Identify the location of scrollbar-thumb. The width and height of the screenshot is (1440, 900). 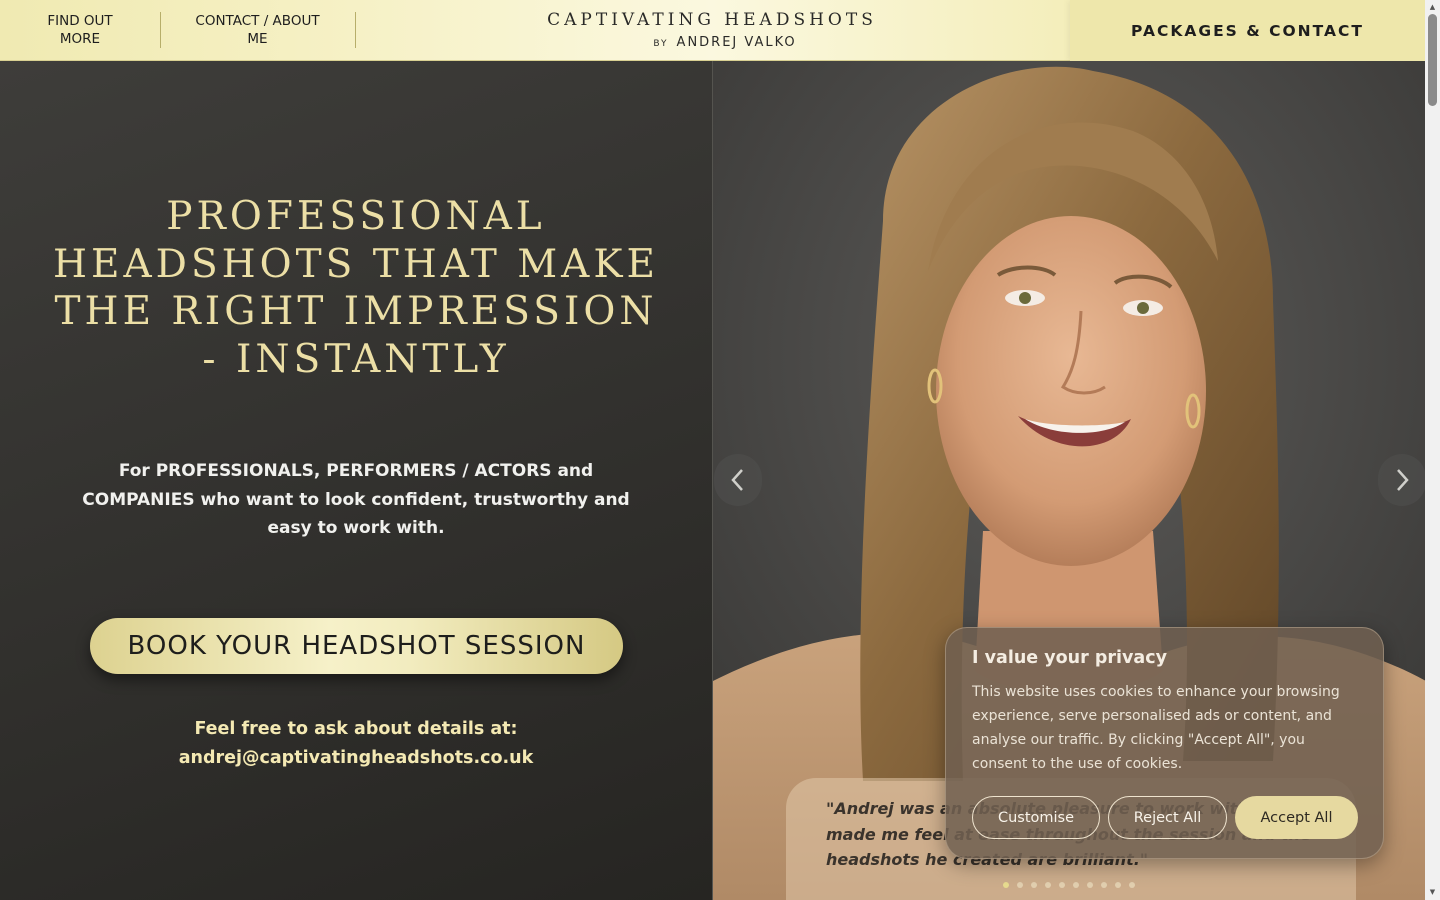
(1432, 60).